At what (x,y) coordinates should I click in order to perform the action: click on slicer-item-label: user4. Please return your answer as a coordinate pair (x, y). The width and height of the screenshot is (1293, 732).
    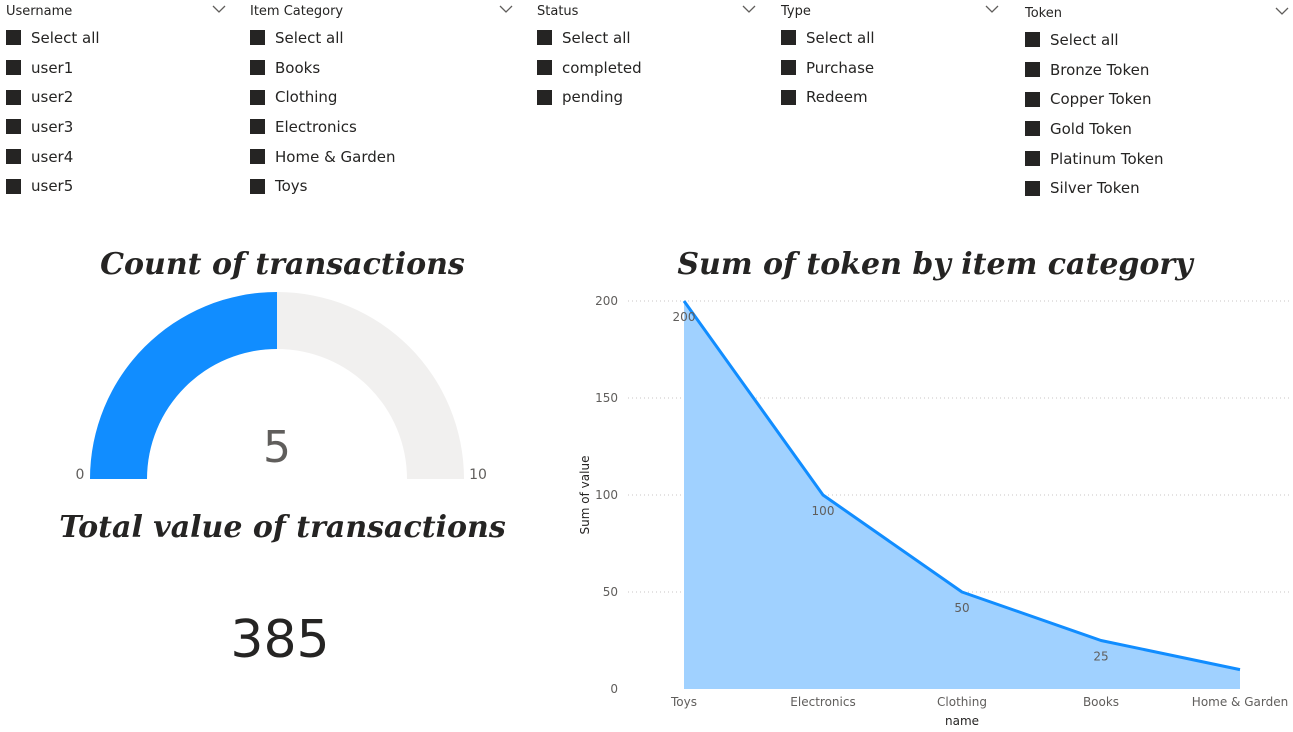
    Looking at the image, I should click on (52, 156).